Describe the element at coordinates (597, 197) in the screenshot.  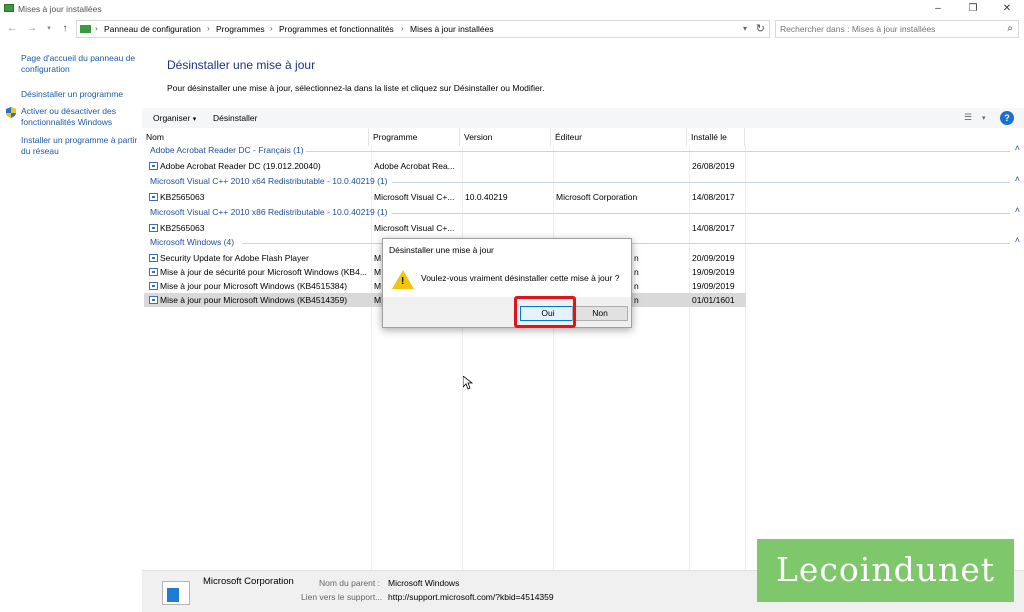
I see `row-publisher: Microsoft Corporation` at that location.